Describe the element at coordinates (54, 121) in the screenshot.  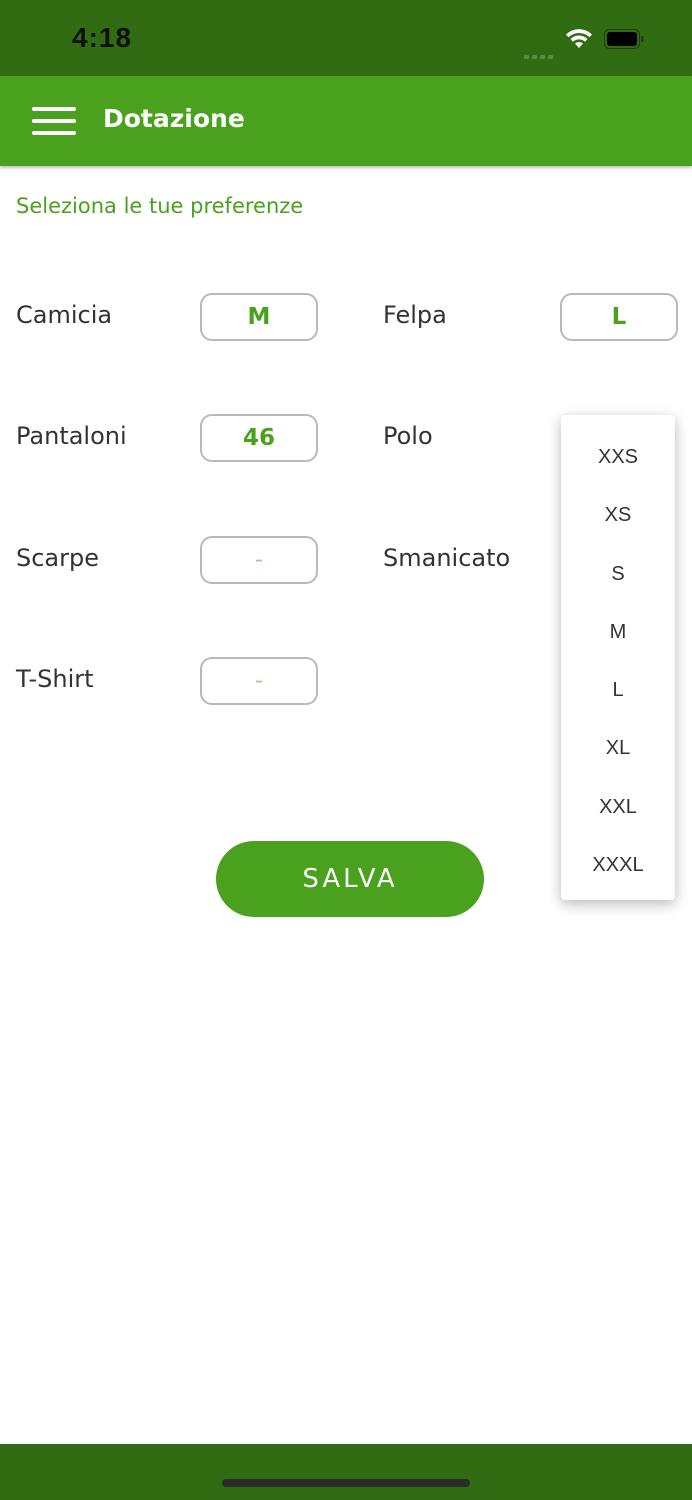
I see `hamburger-menu-icon` at that location.